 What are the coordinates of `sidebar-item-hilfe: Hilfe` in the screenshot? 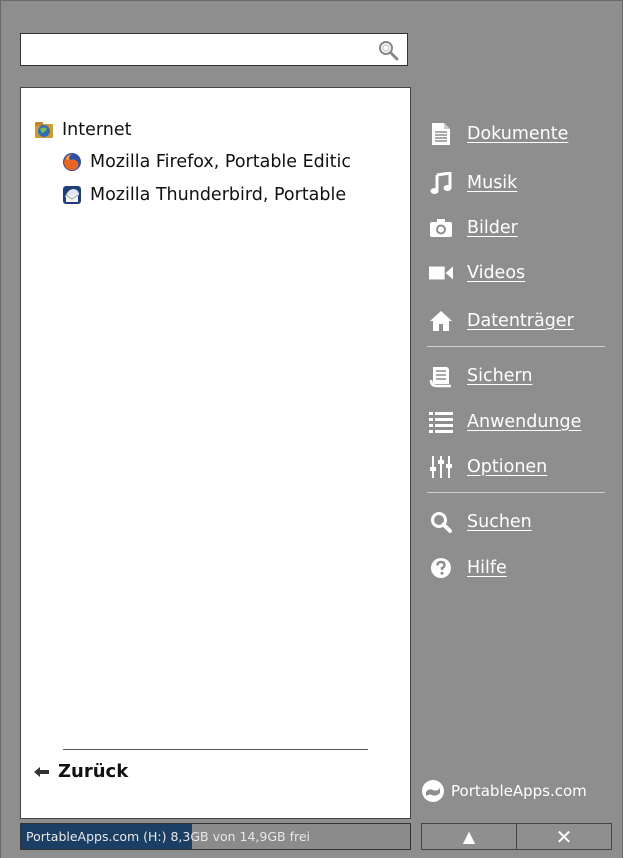 It's located at (522, 568).